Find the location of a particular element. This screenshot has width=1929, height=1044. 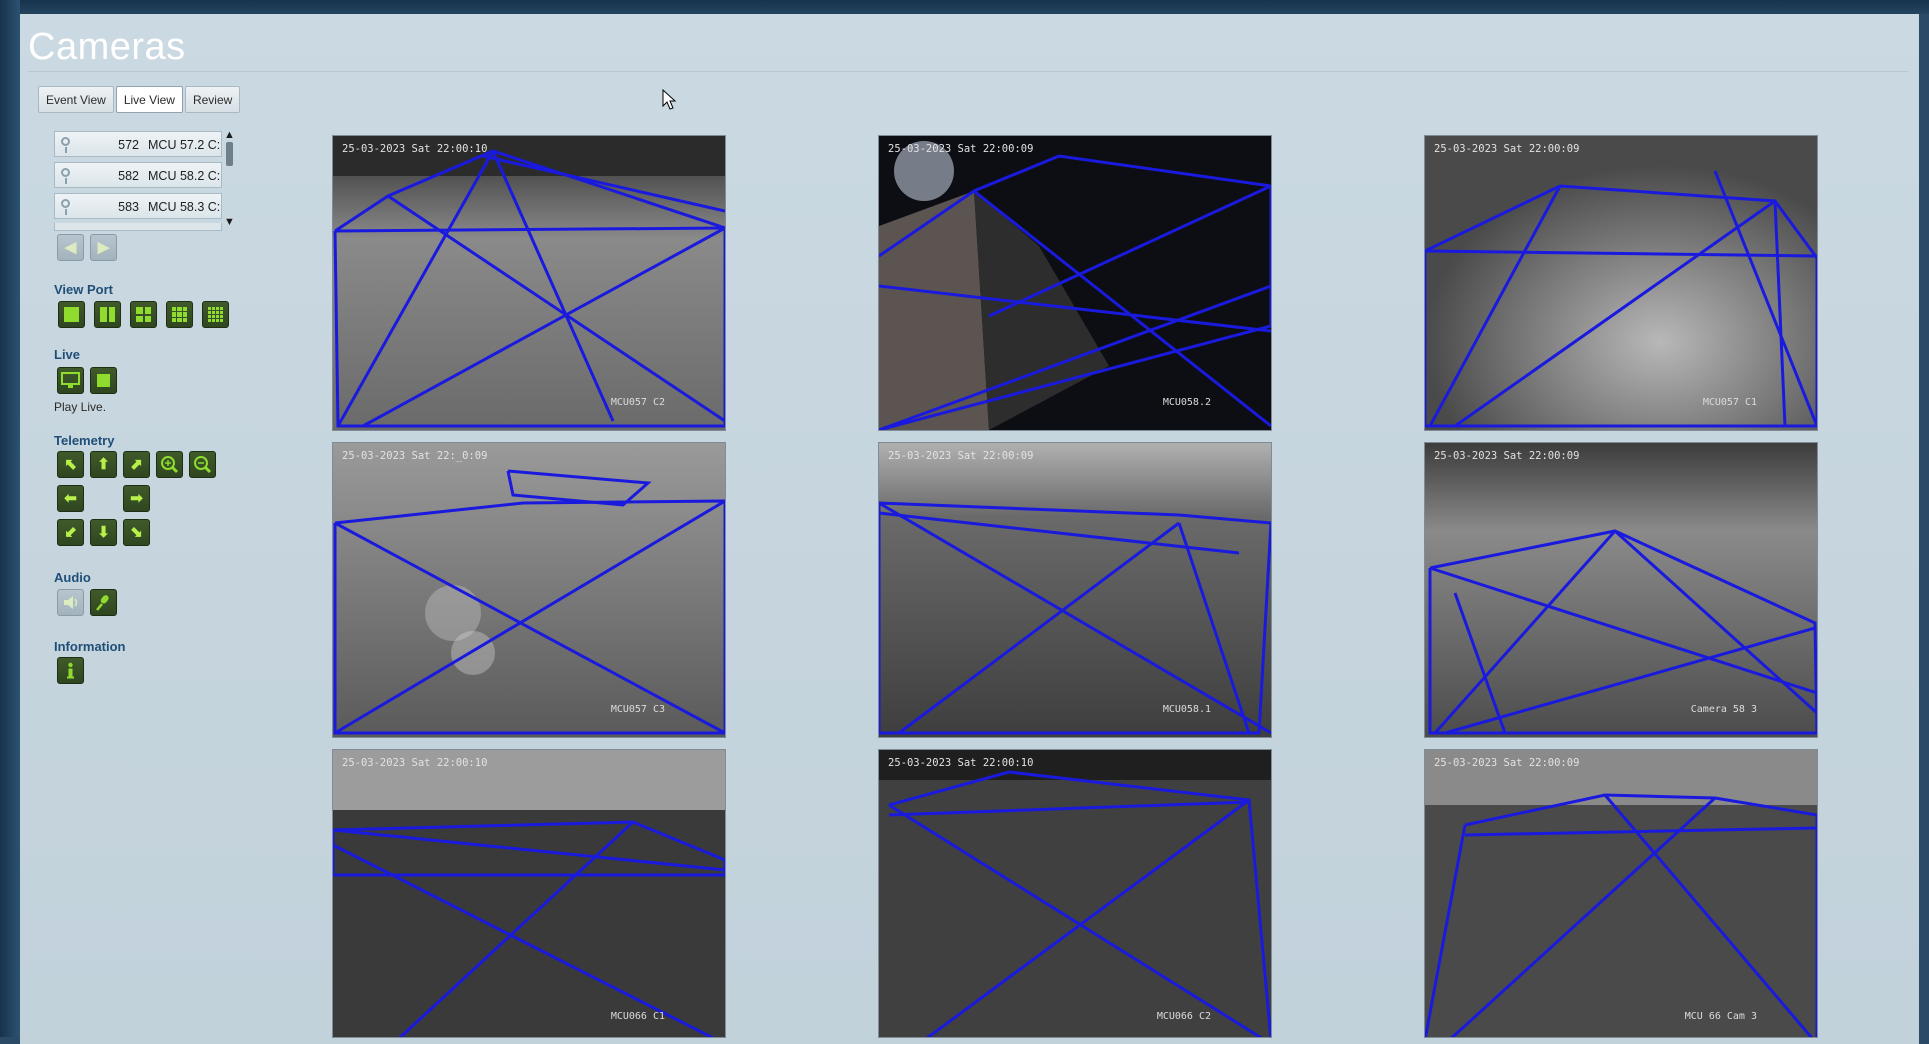

monitor-icon is located at coordinates (70, 380).